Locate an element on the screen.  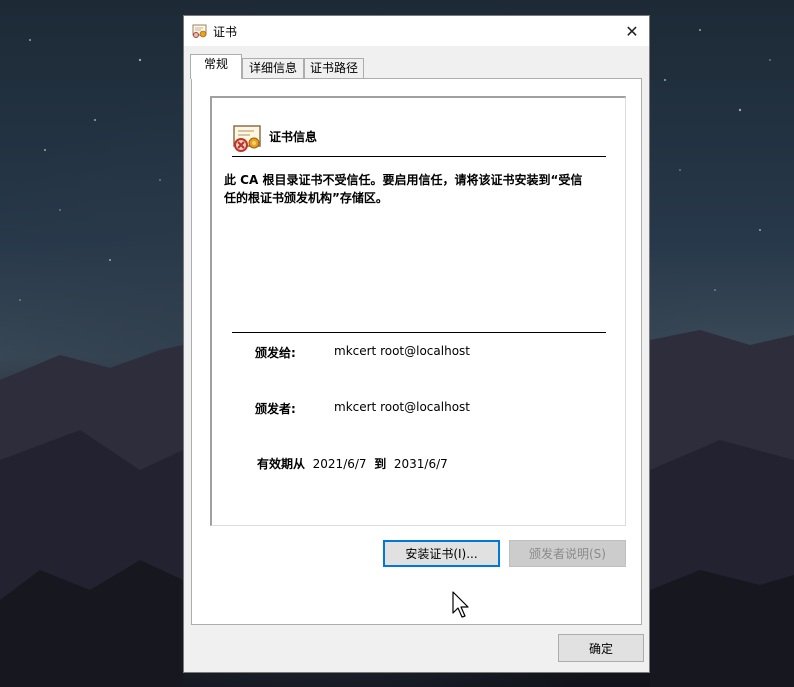
trust-warning-line: 任的根证书颁发机构”存储区。 is located at coordinates (306, 198).